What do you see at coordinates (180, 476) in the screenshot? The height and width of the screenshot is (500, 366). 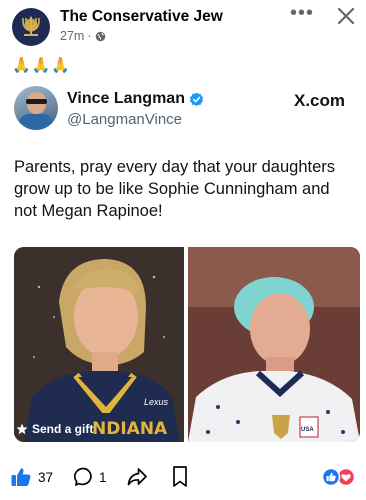 I see `bookmark-icon` at bounding box center [180, 476].